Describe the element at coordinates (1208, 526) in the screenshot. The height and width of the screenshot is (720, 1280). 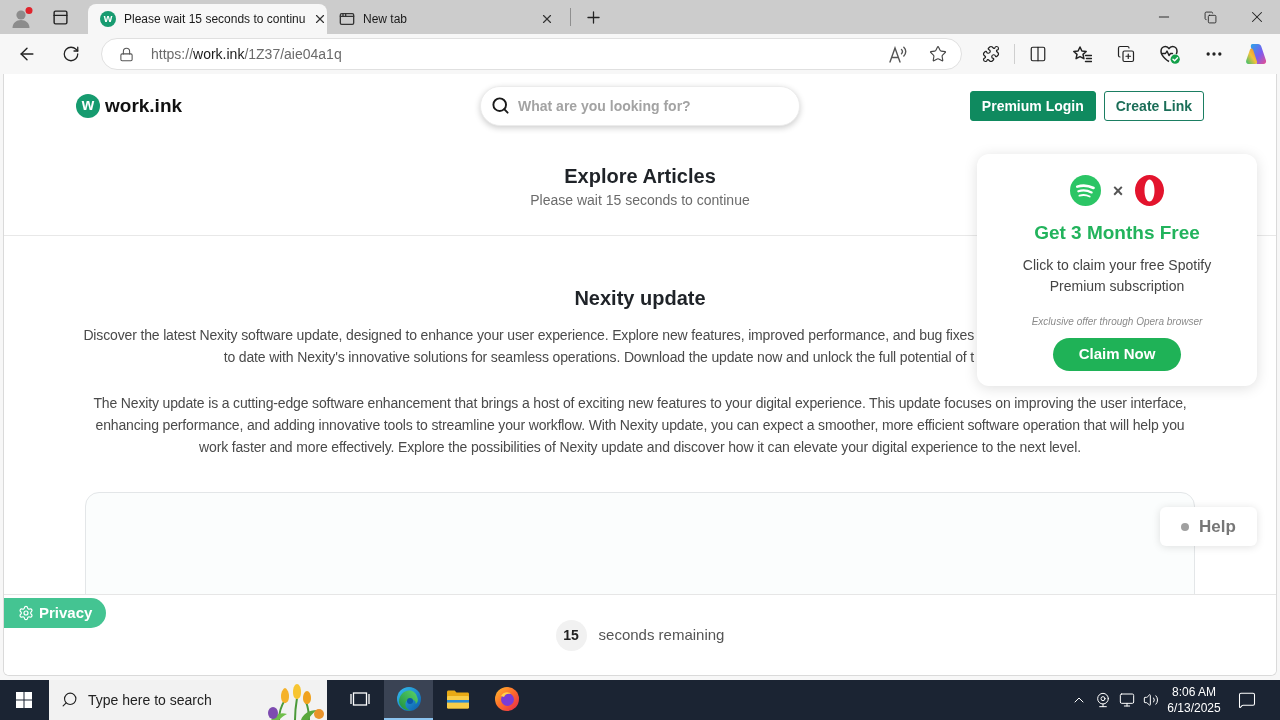
I see `help-button: Help` at that location.